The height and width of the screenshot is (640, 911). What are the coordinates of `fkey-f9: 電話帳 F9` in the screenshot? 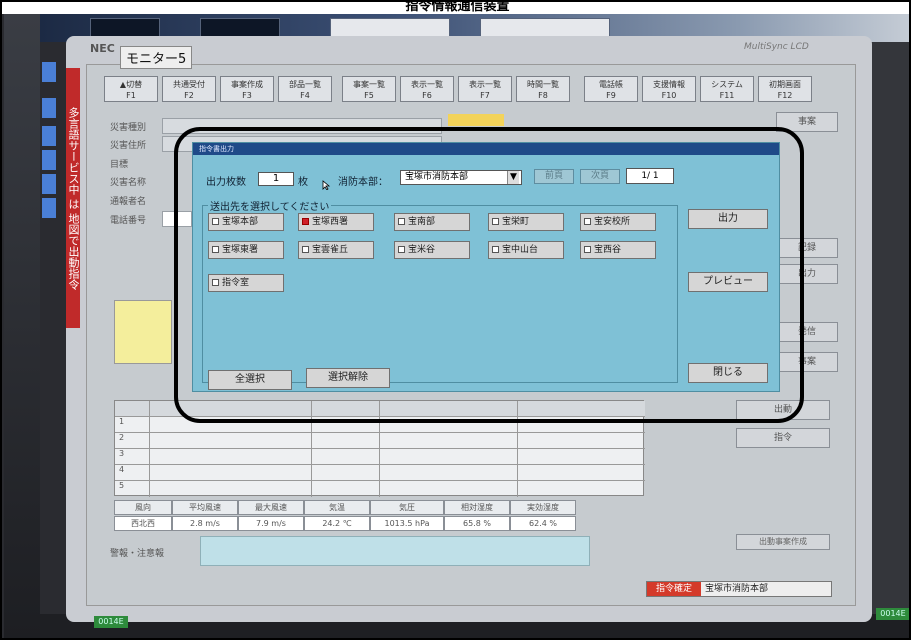 It's located at (611, 89).